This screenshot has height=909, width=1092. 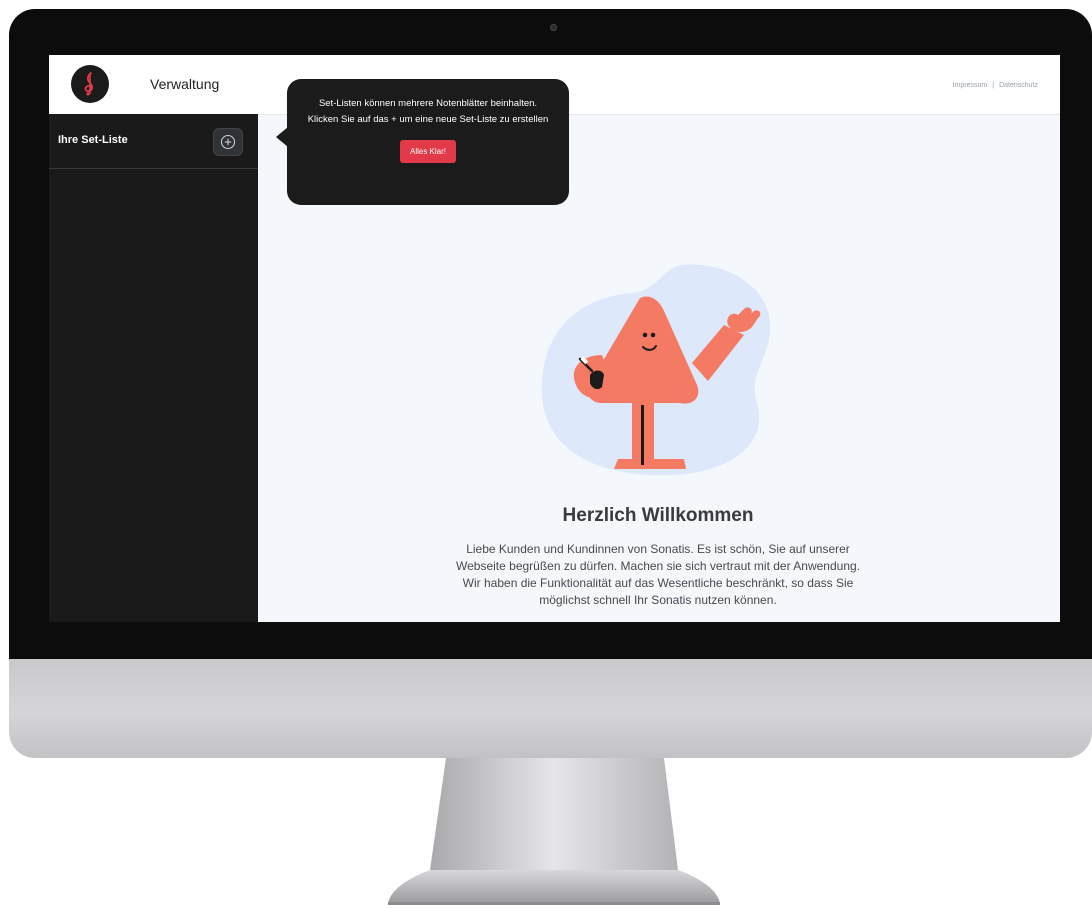 I want to click on monitor-chin, so click(x=550, y=708).